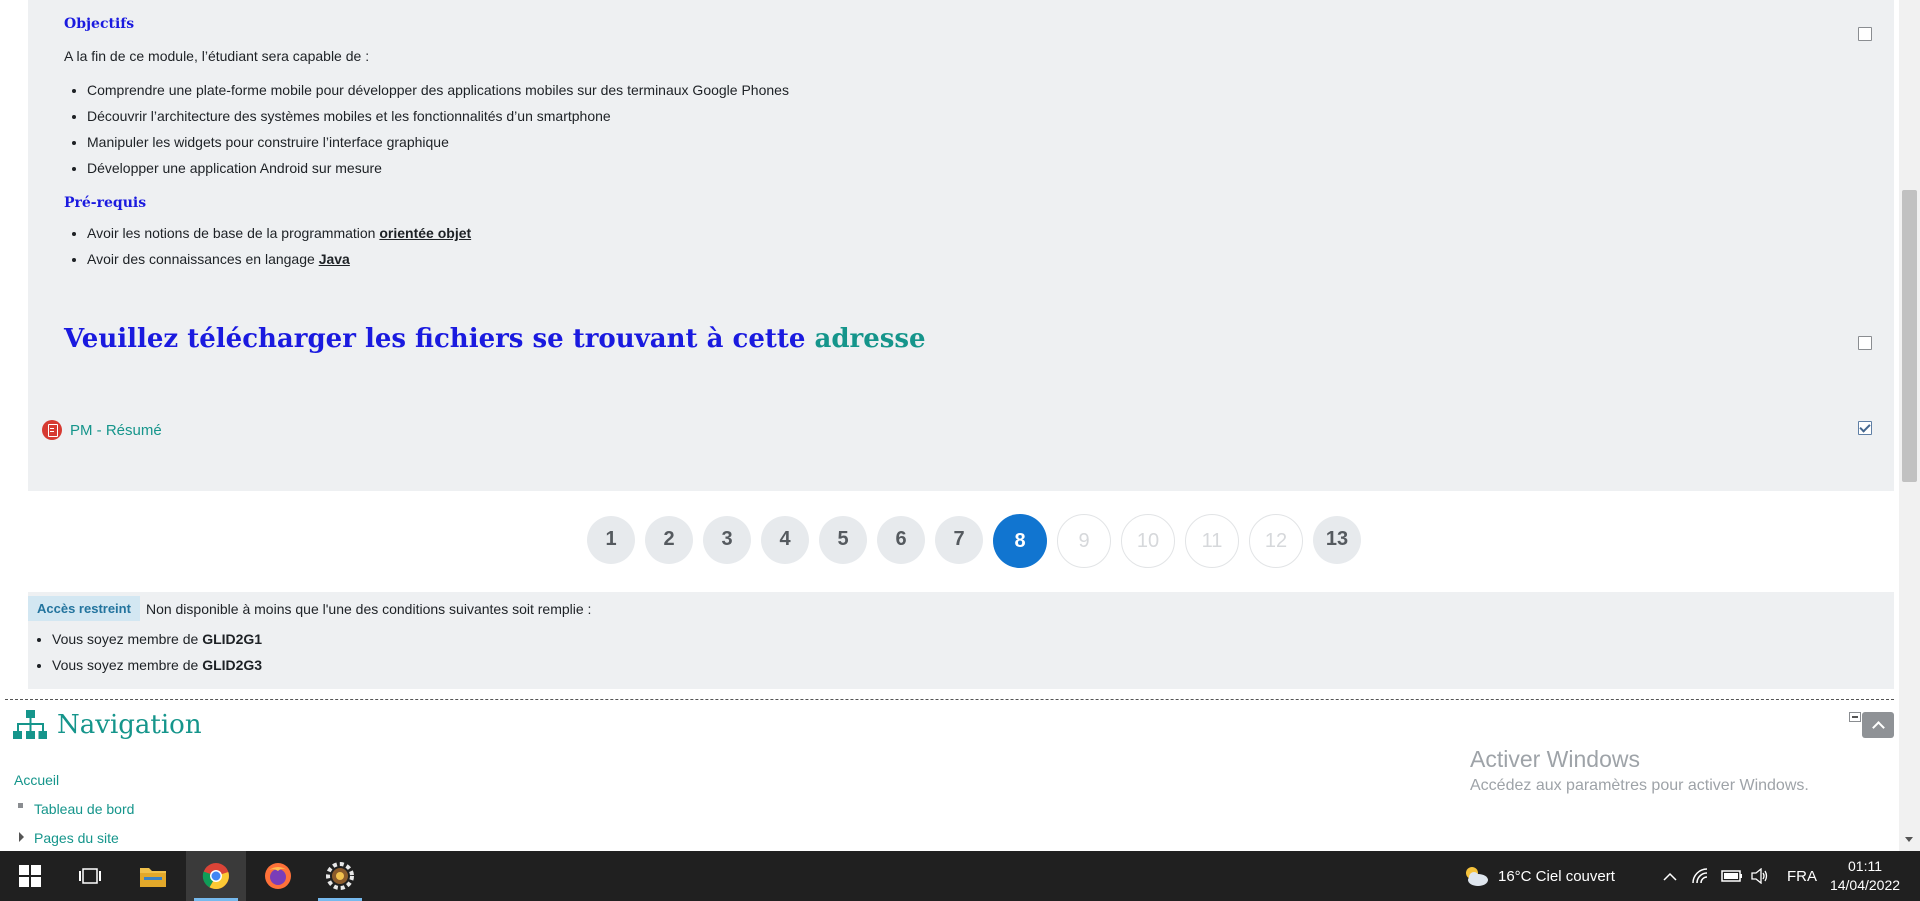  Describe the element at coordinates (116, 430) in the screenshot. I see `resource-label: PM - Résumé` at that location.